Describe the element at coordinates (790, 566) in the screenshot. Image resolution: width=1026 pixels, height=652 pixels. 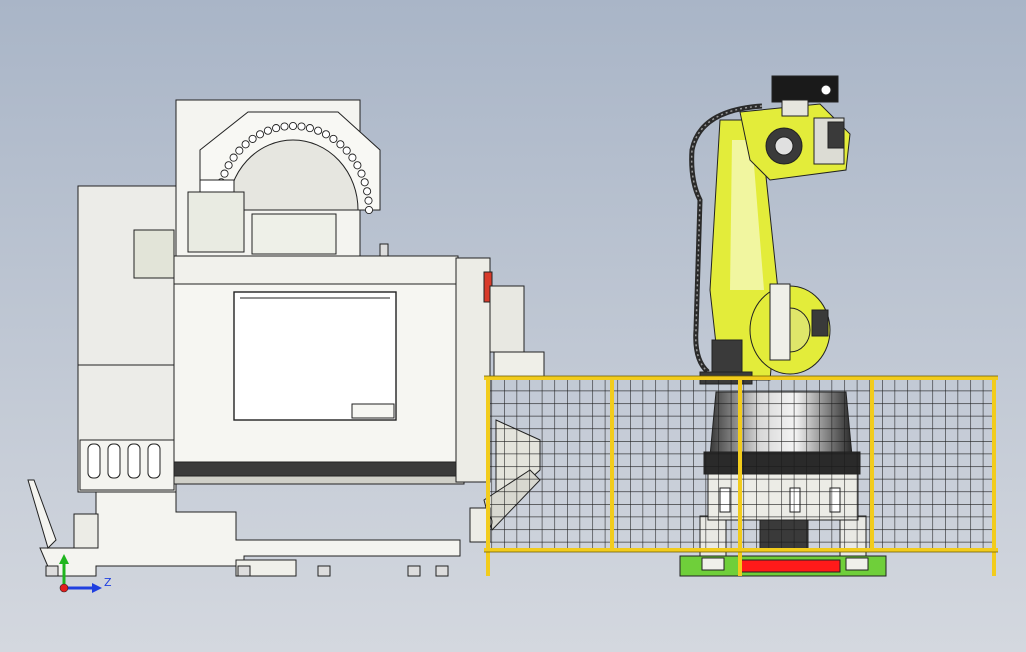
I see `robot-base-plate-red` at that location.